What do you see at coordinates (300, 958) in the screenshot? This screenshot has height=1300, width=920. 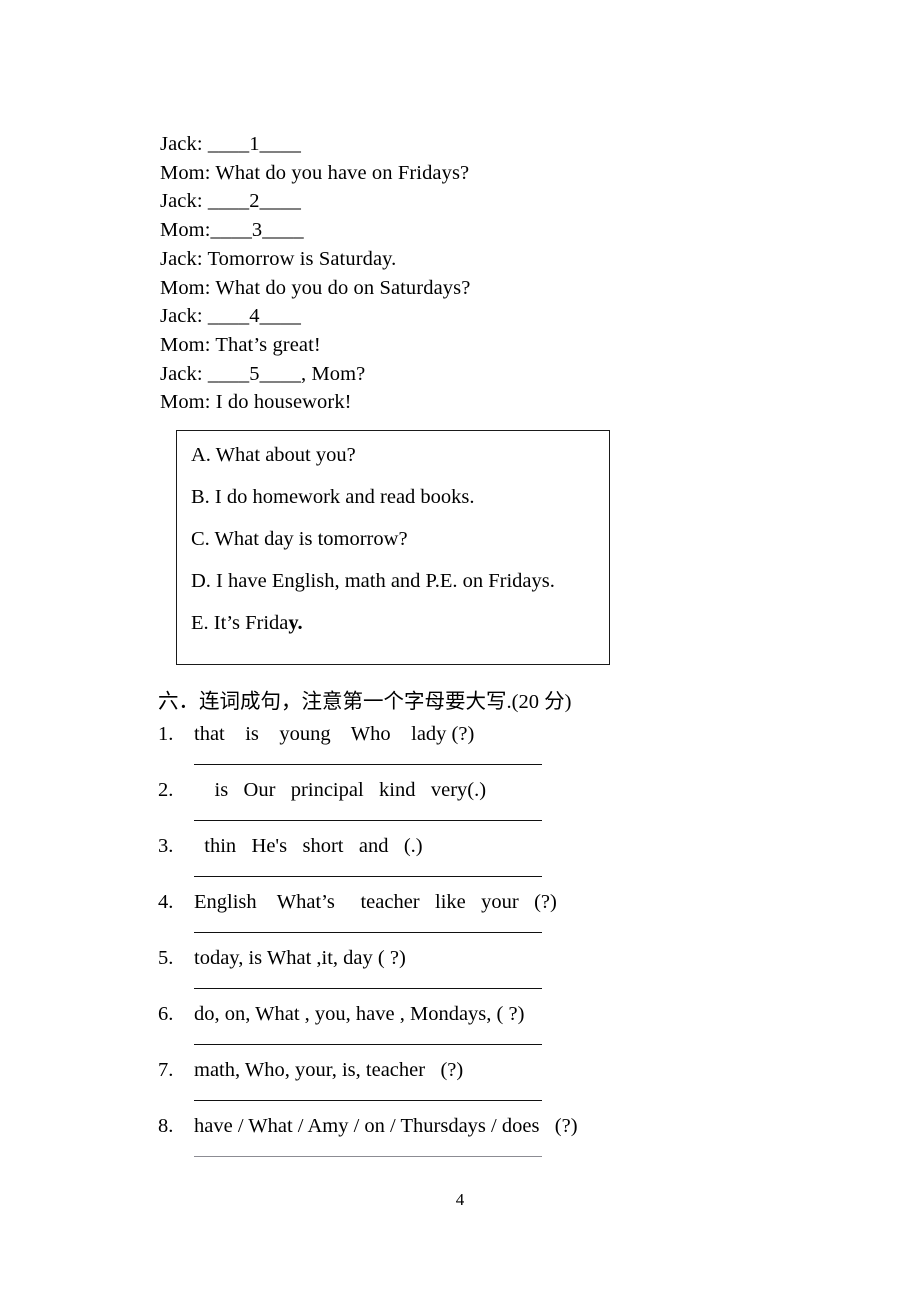 I see `item-words: today, is What ,it, day ( ?)` at bounding box center [300, 958].